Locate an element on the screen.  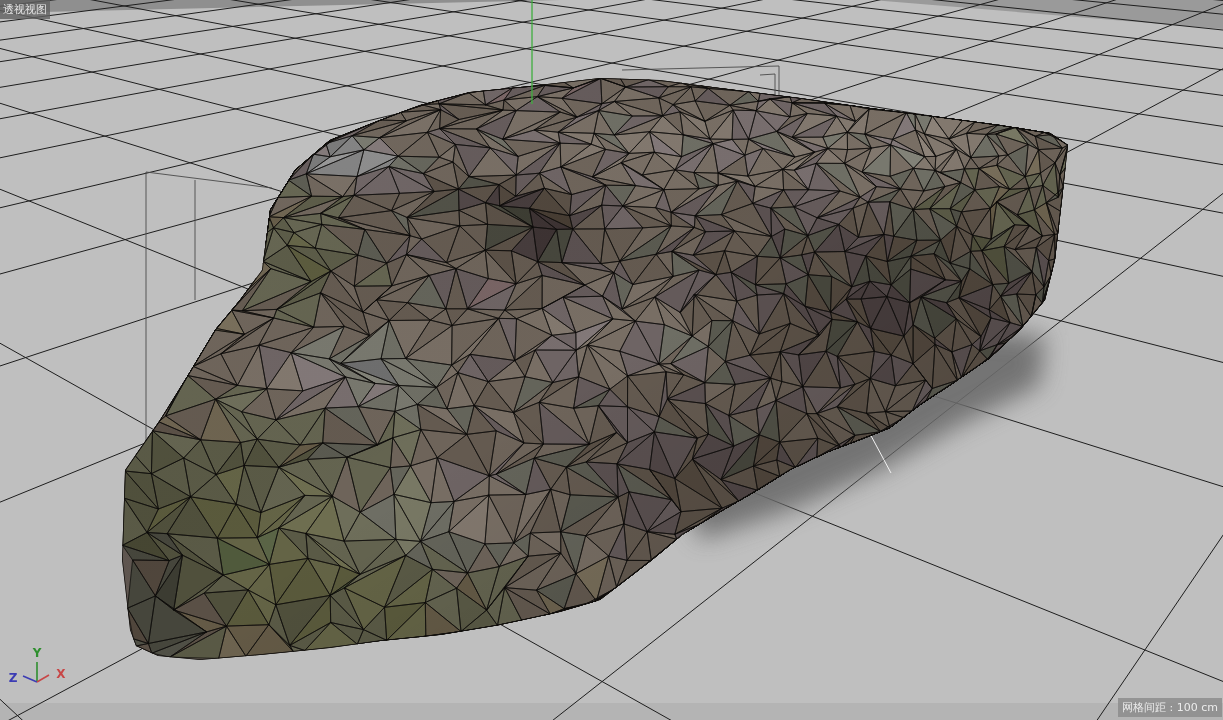
axis-gizmo-icon is located at coordinates (36, 672).